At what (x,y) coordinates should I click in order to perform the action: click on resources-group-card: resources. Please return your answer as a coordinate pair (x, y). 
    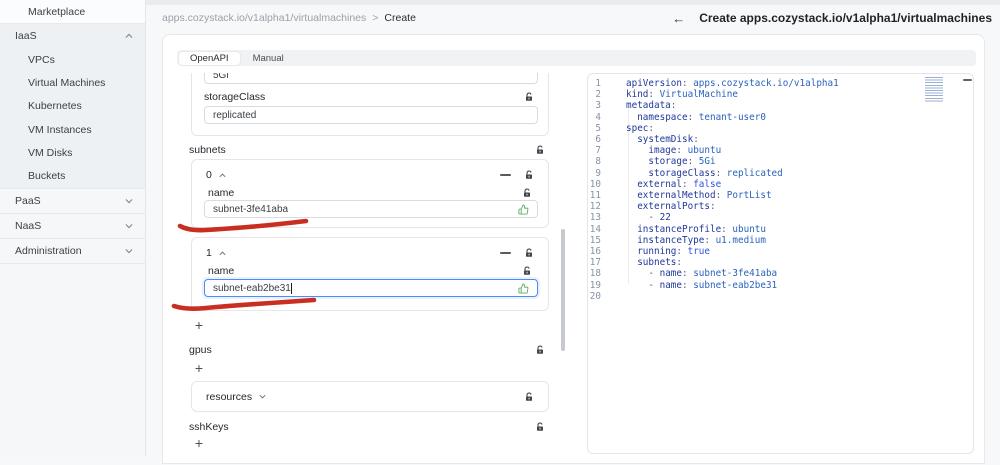
    Looking at the image, I should click on (370, 396).